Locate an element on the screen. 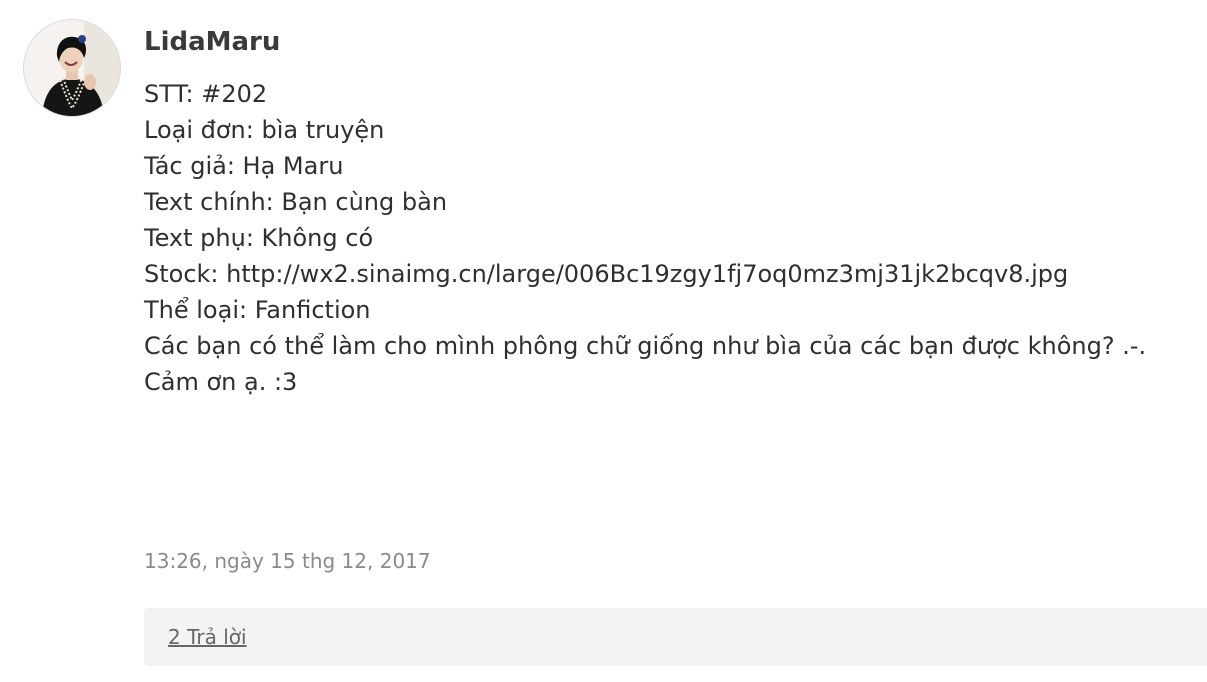 This screenshot has width=1207, height=682. replies-bar: 2 Trả lời is located at coordinates (675, 637).